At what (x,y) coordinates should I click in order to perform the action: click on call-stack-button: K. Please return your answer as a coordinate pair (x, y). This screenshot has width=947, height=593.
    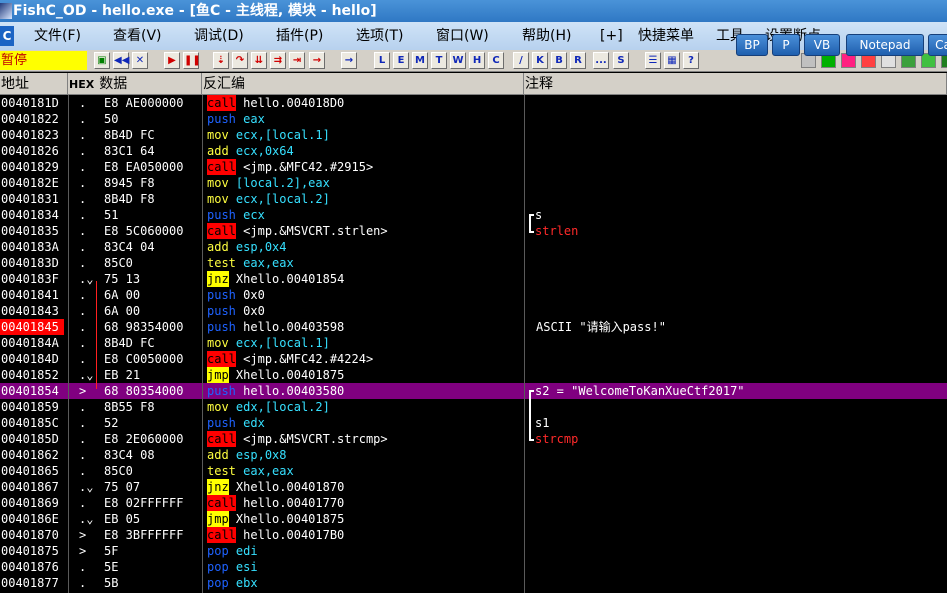
    Looking at the image, I should click on (540, 60).